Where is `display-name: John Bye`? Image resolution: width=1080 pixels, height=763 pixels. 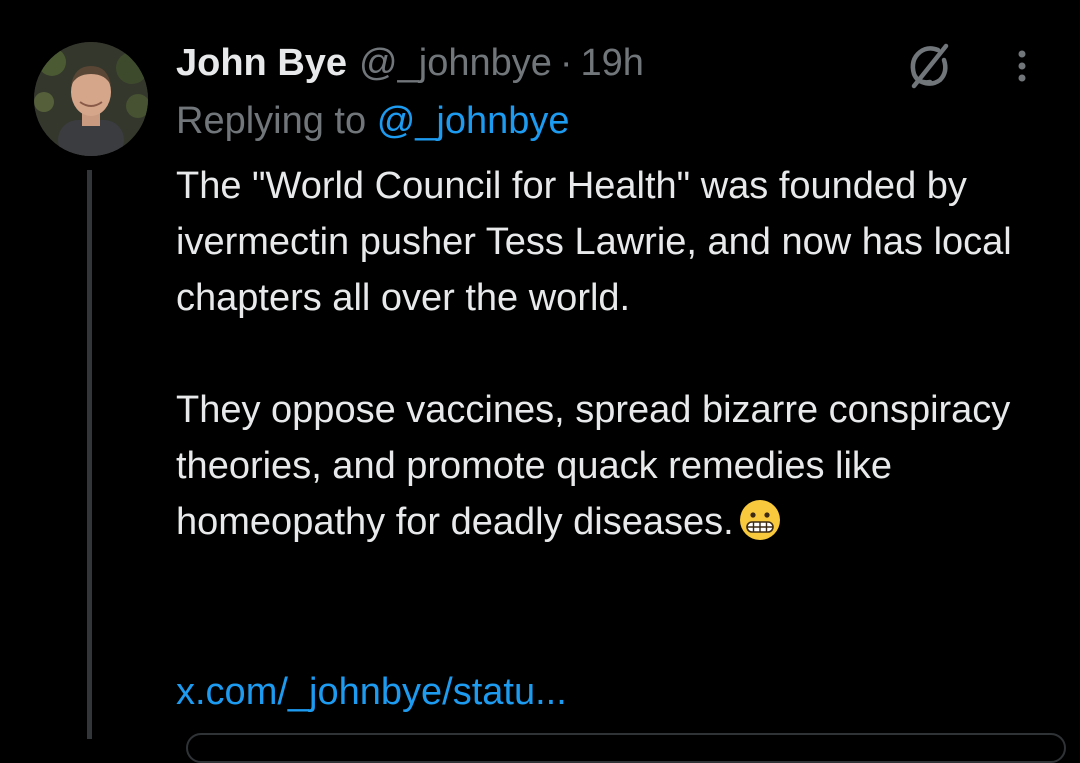
display-name: John Bye is located at coordinates (261, 63).